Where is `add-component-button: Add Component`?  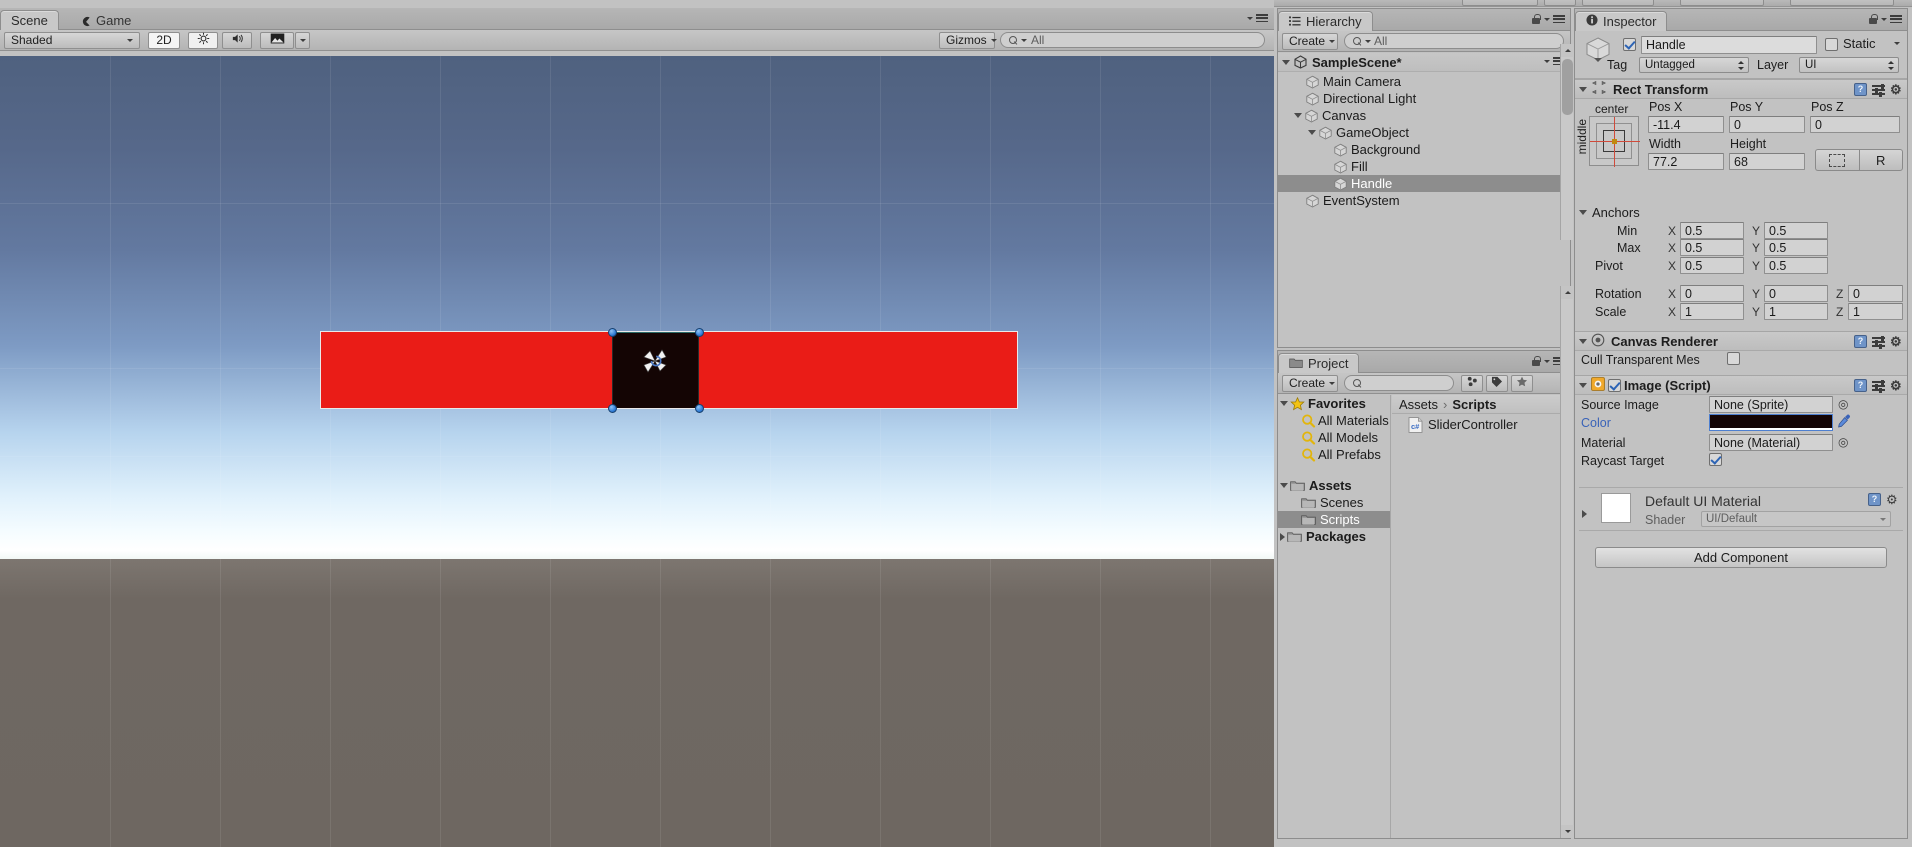
add-component-button: Add Component is located at coordinates (1741, 557).